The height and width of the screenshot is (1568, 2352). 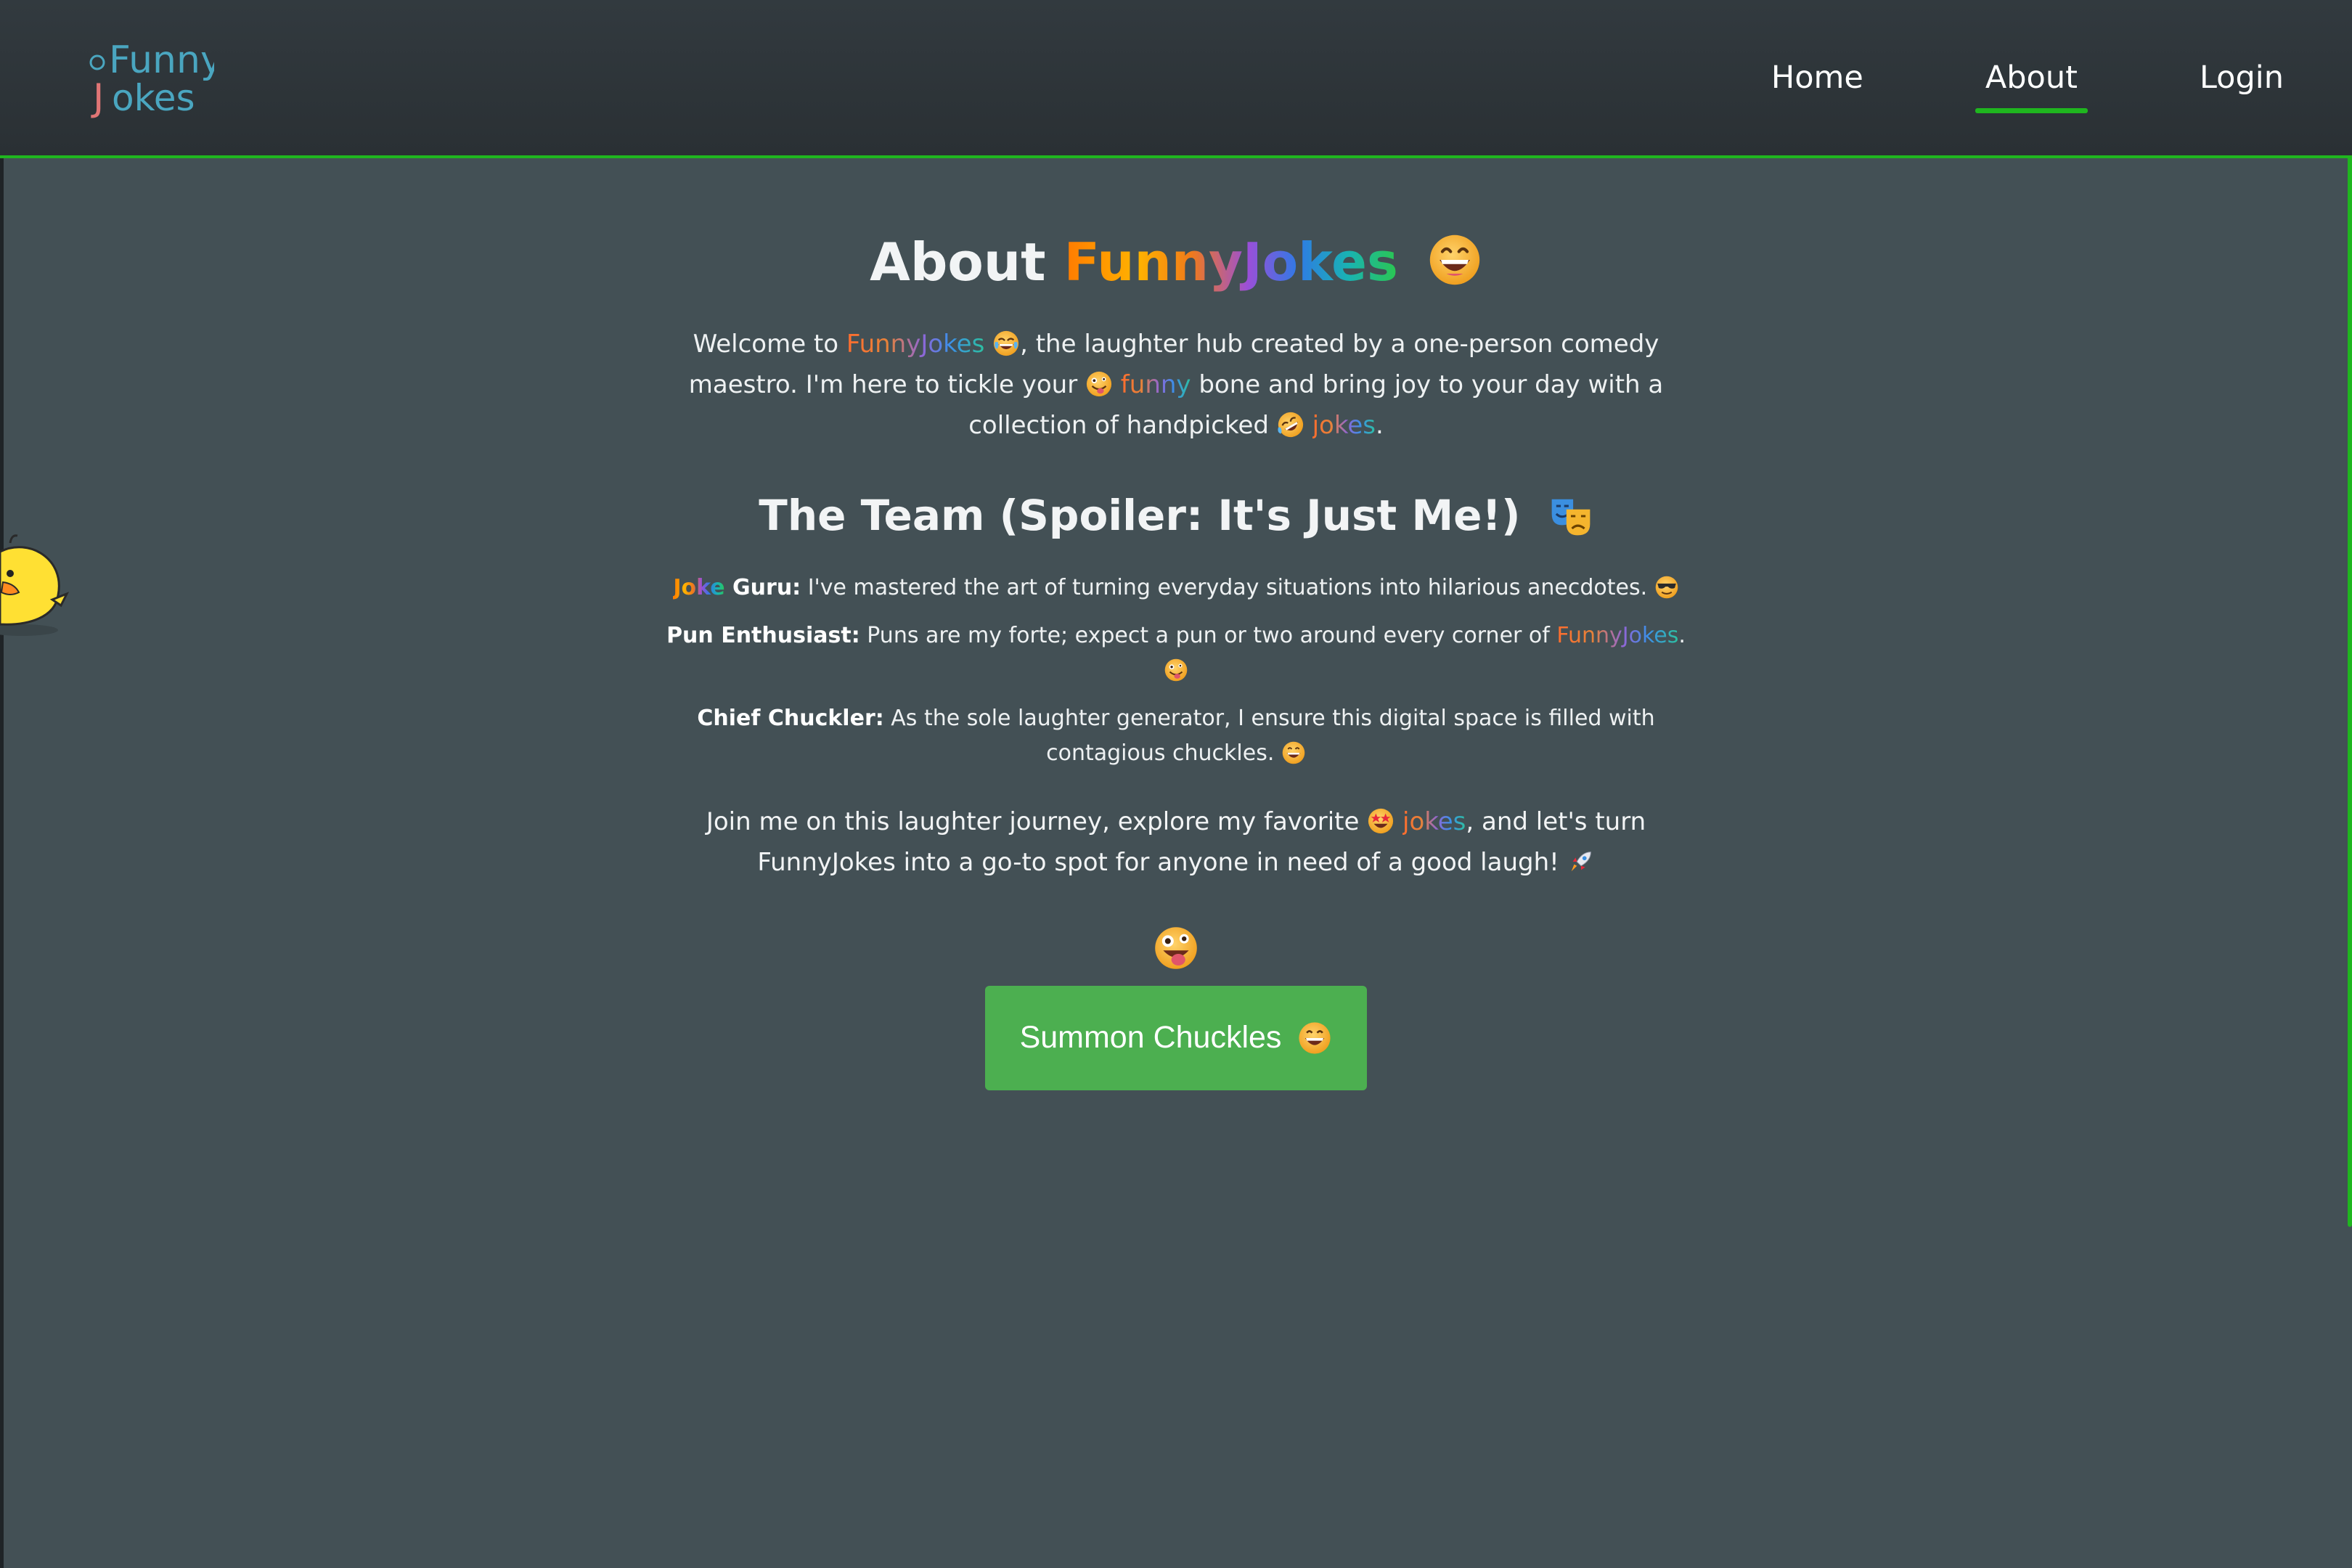 I want to click on star-struck-emoji-icon, so click(x=1381, y=821).